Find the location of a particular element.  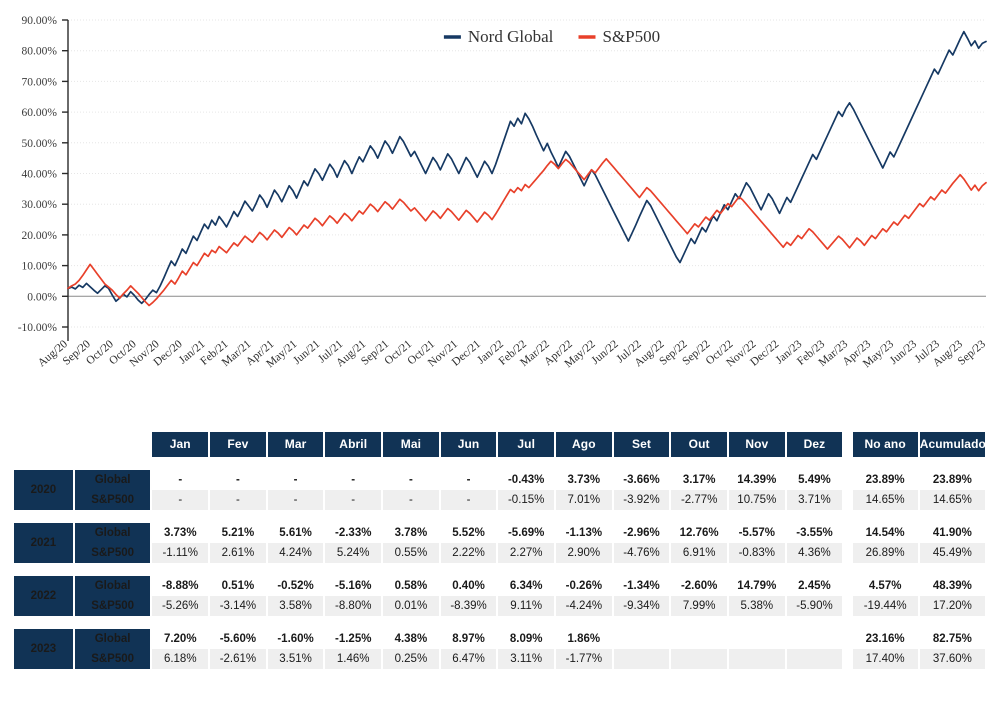

cell-mar: 3.51% is located at coordinates (295, 659).